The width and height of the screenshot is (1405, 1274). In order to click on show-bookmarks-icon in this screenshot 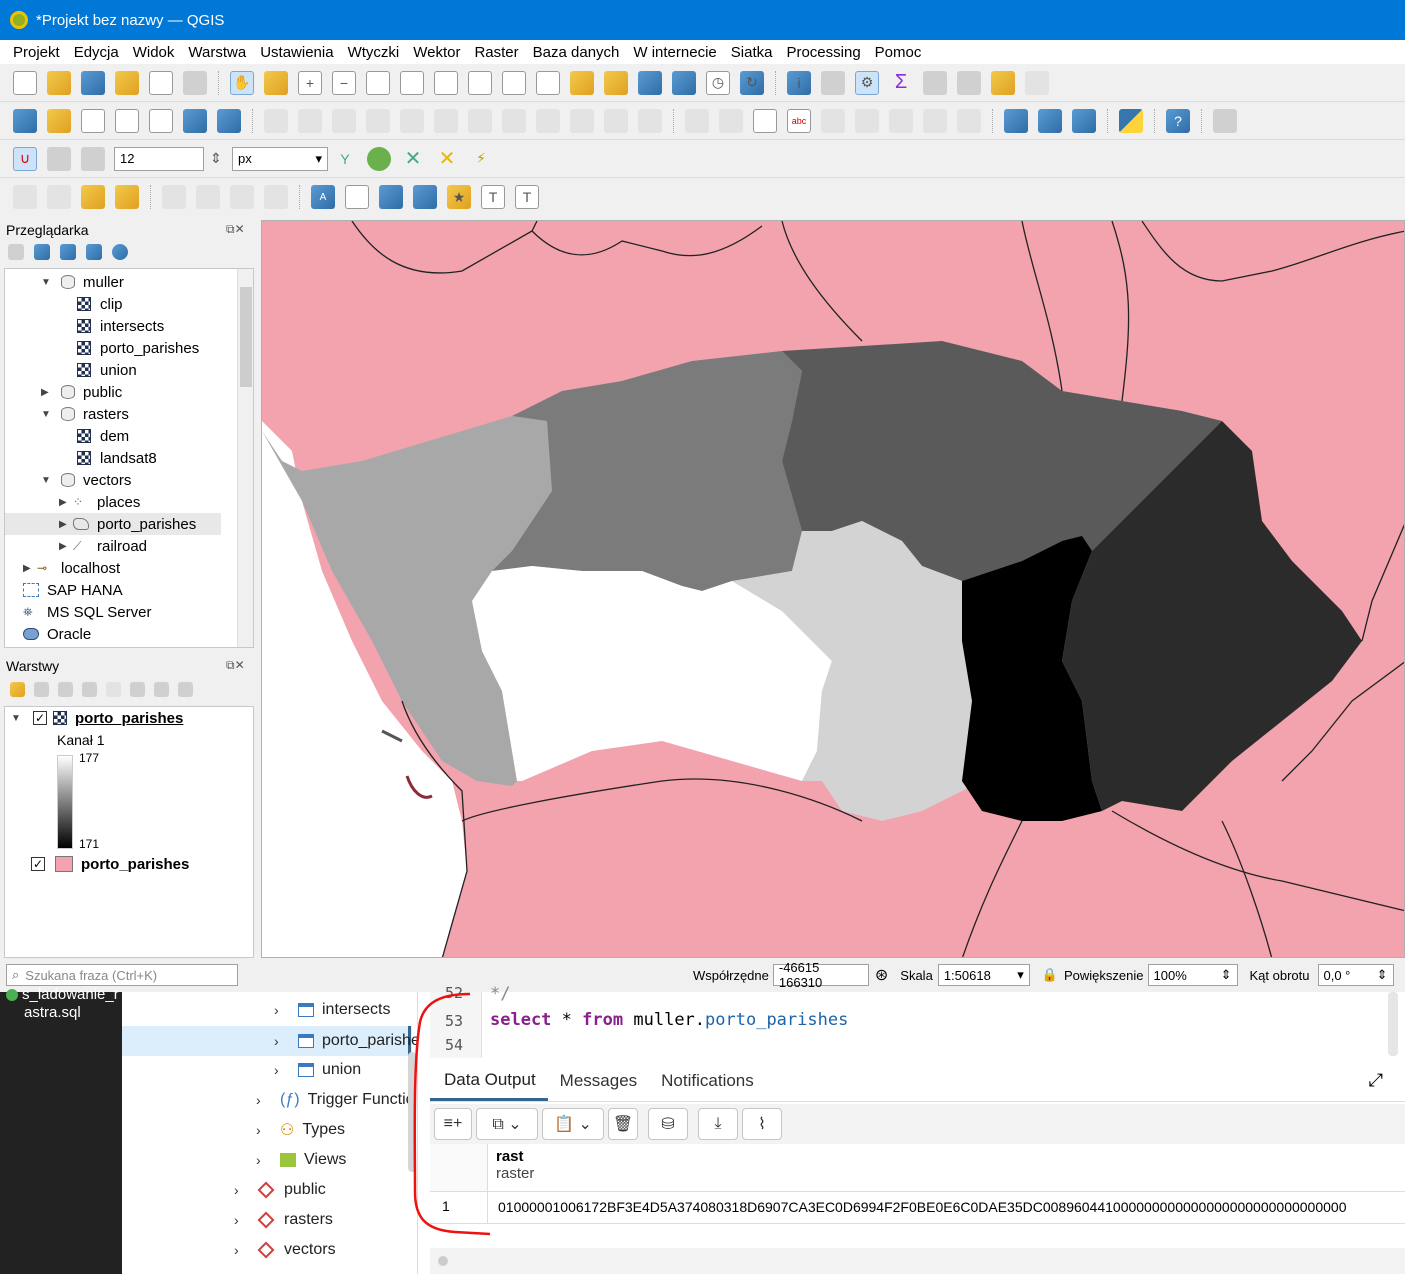, I will do `click(684, 82)`.